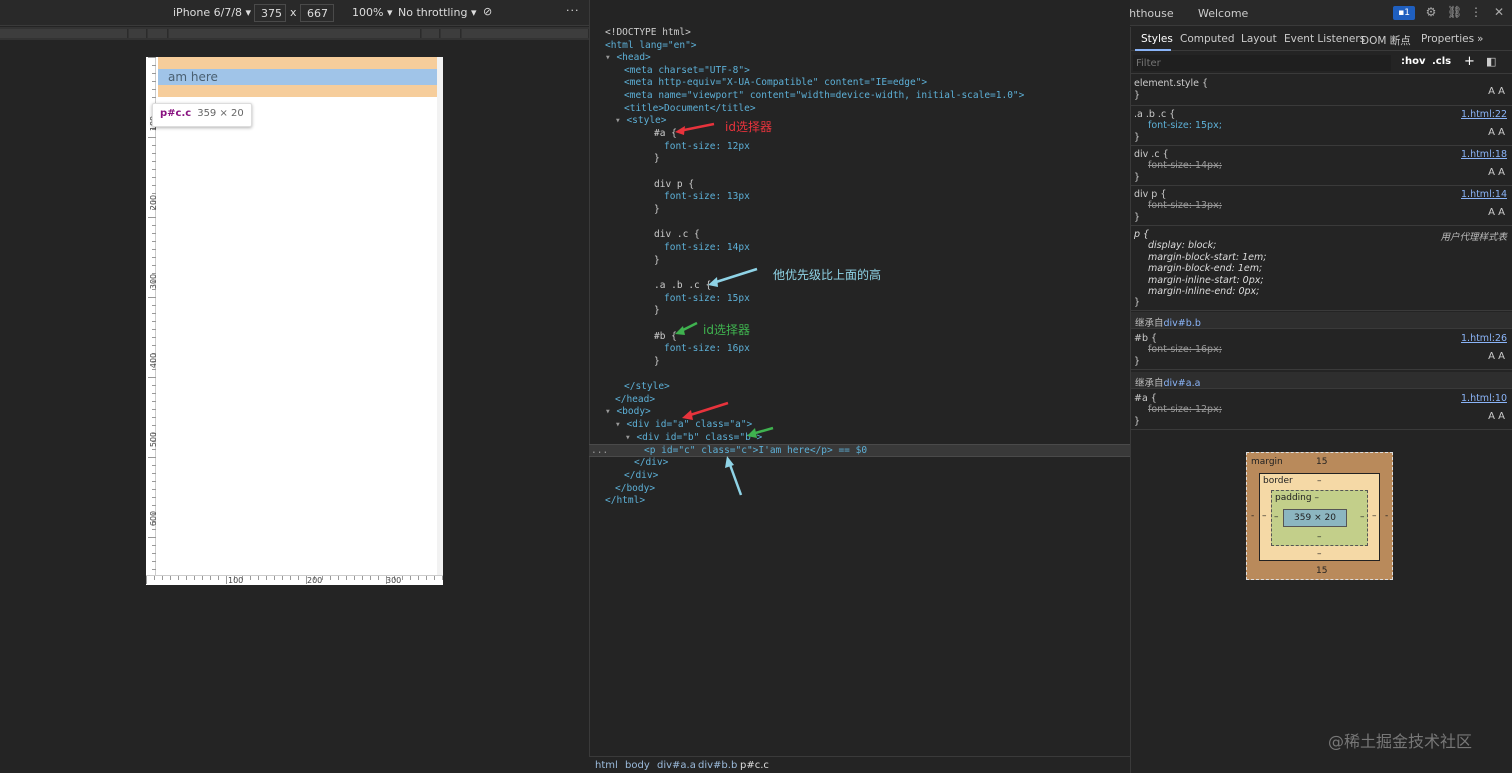 The width and height of the screenshot is (1512, 773). I want to click on rule-abc-source-link: 1.html:22, so click(1484, 114).